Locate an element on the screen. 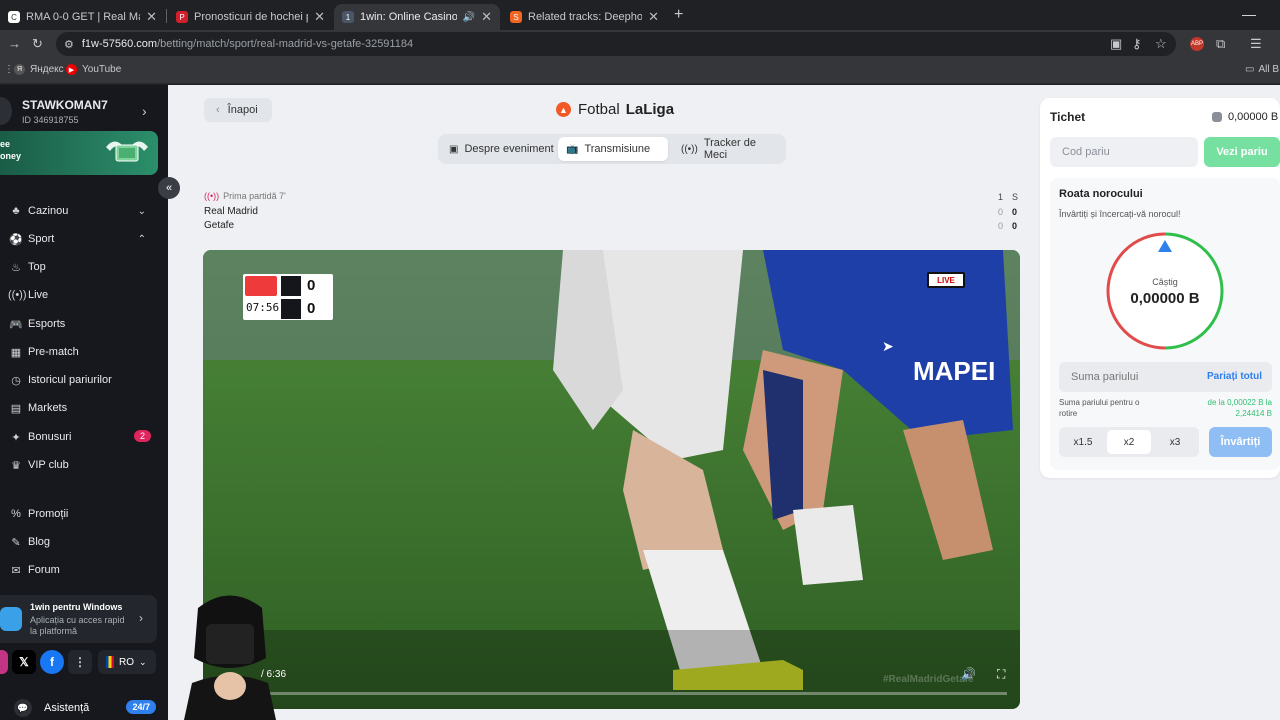 The height and width of the screenshot is (720, 1280). sidebar-item-history: ◷ Istoricul pariurilor is located at coordinates (84, 380).